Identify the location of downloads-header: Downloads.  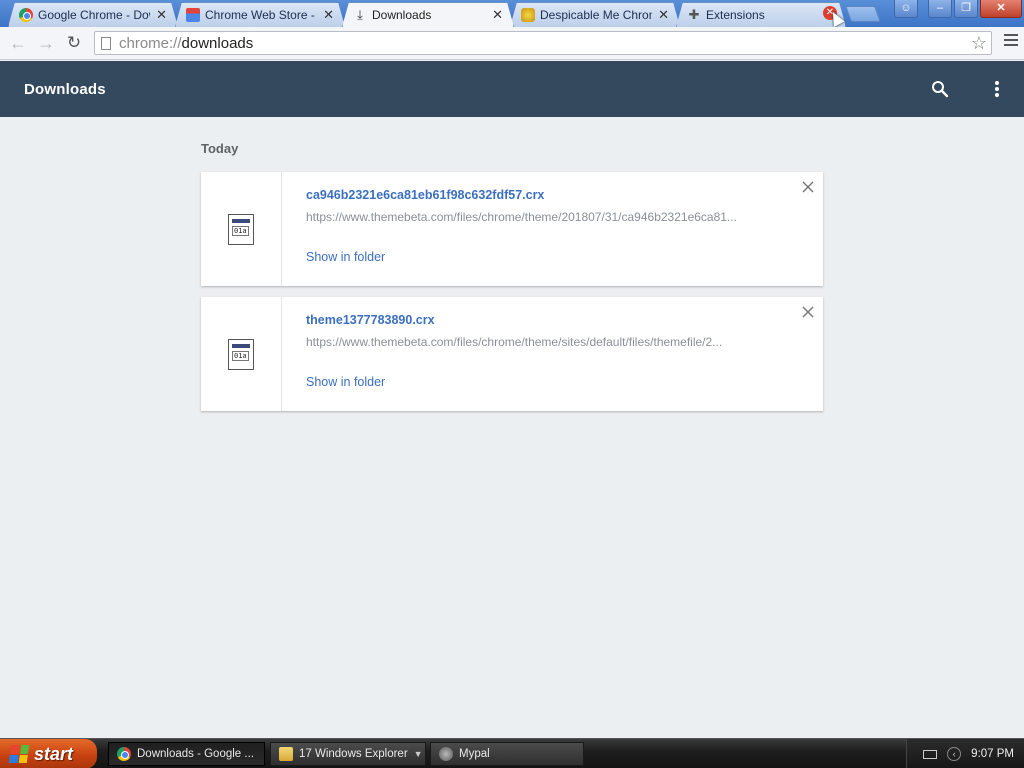
(512, 89).